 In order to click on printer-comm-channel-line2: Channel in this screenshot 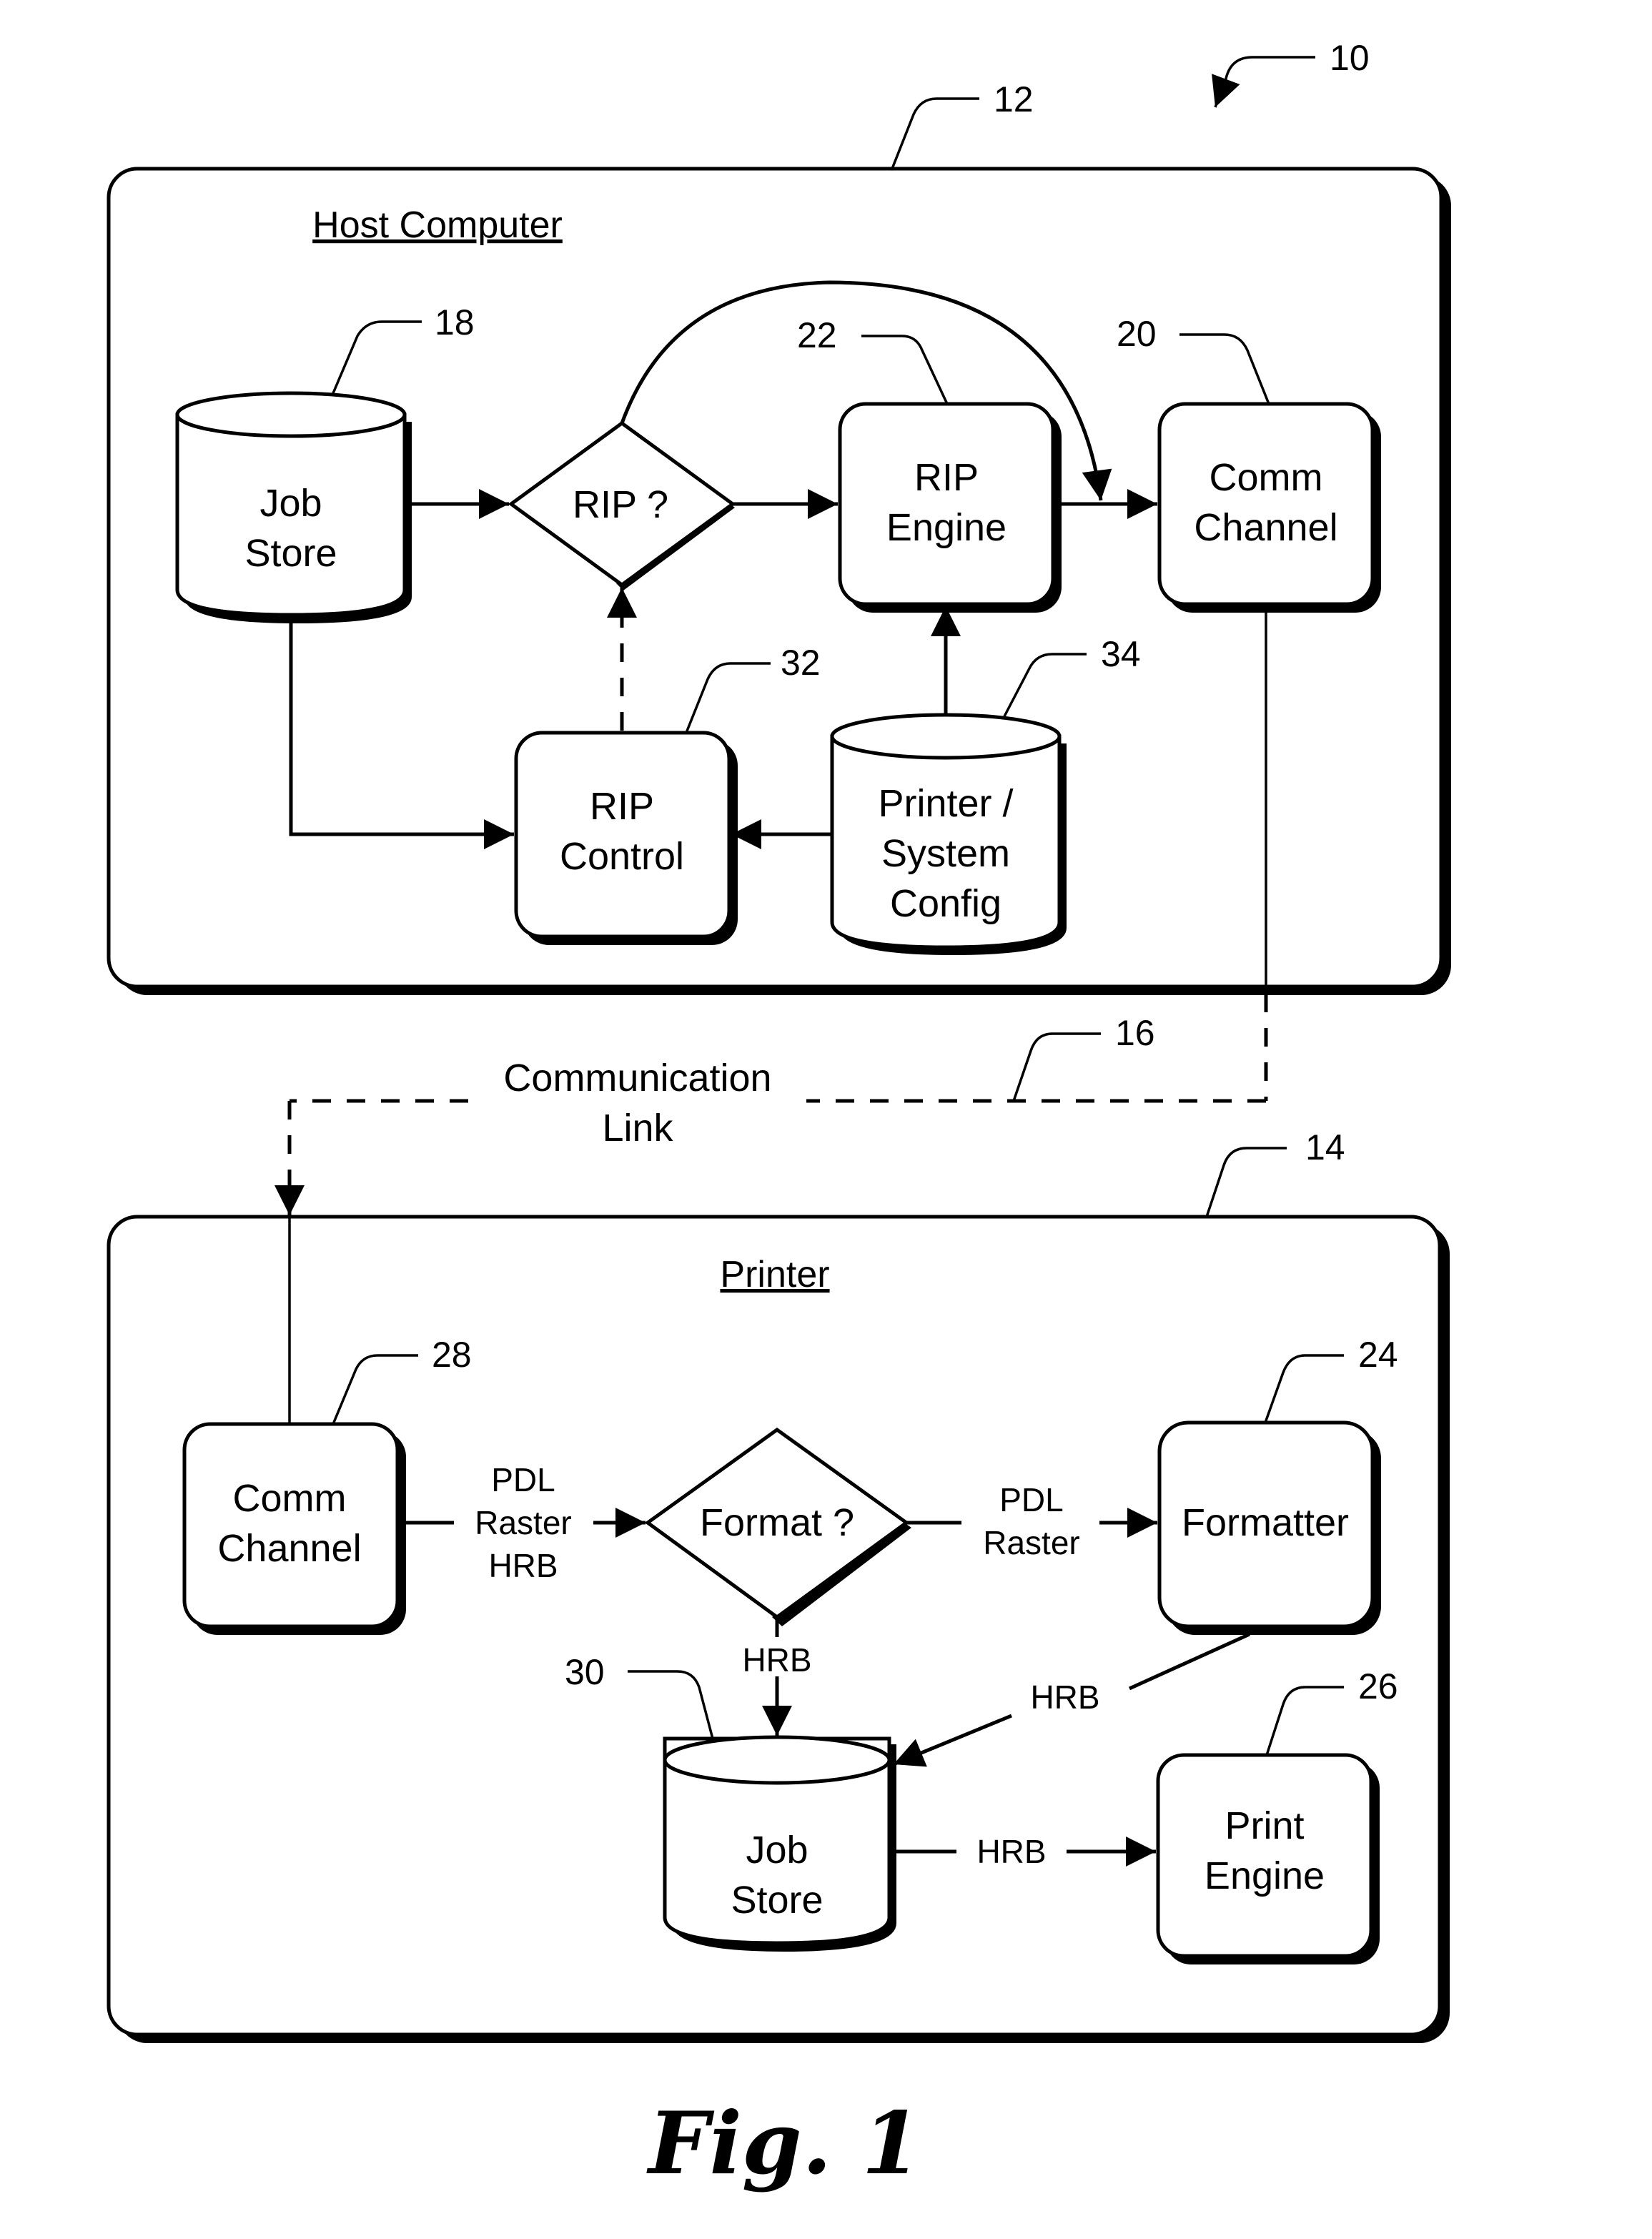, I will do `click(289, 1548)`.